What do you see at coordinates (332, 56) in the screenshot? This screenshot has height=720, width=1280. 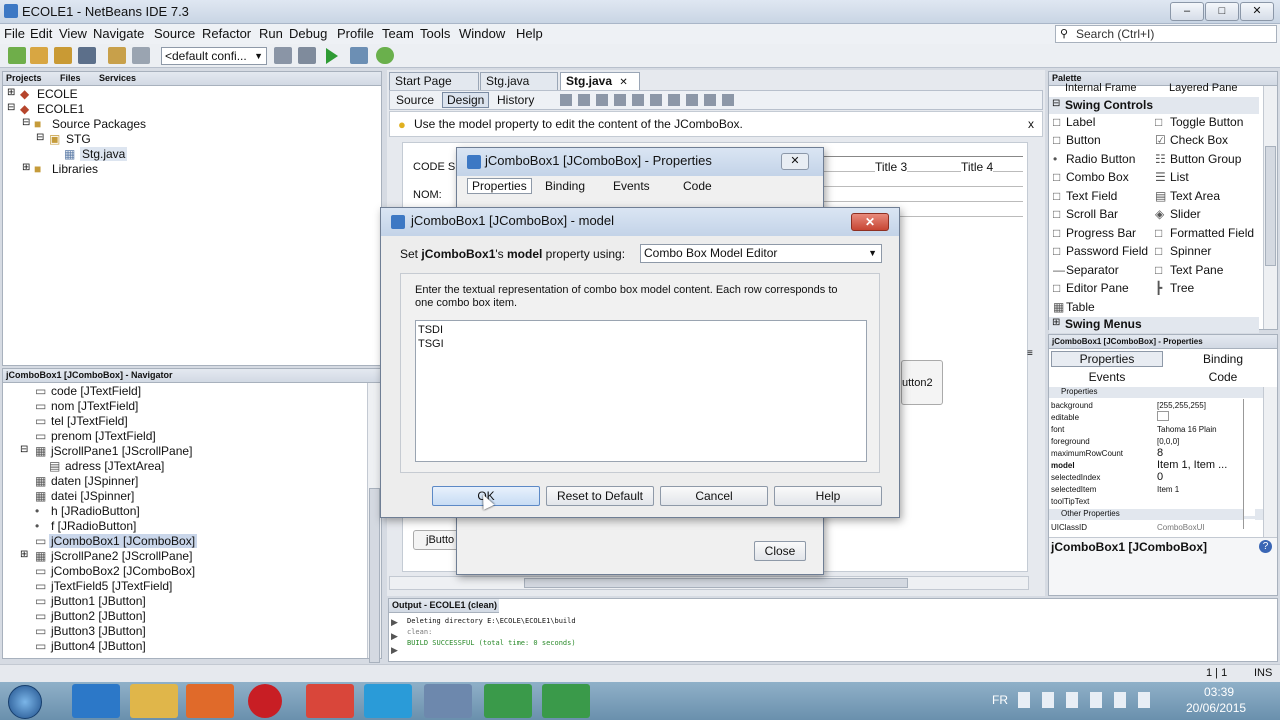 I see `run-icon` at bounding box center [332, 56].